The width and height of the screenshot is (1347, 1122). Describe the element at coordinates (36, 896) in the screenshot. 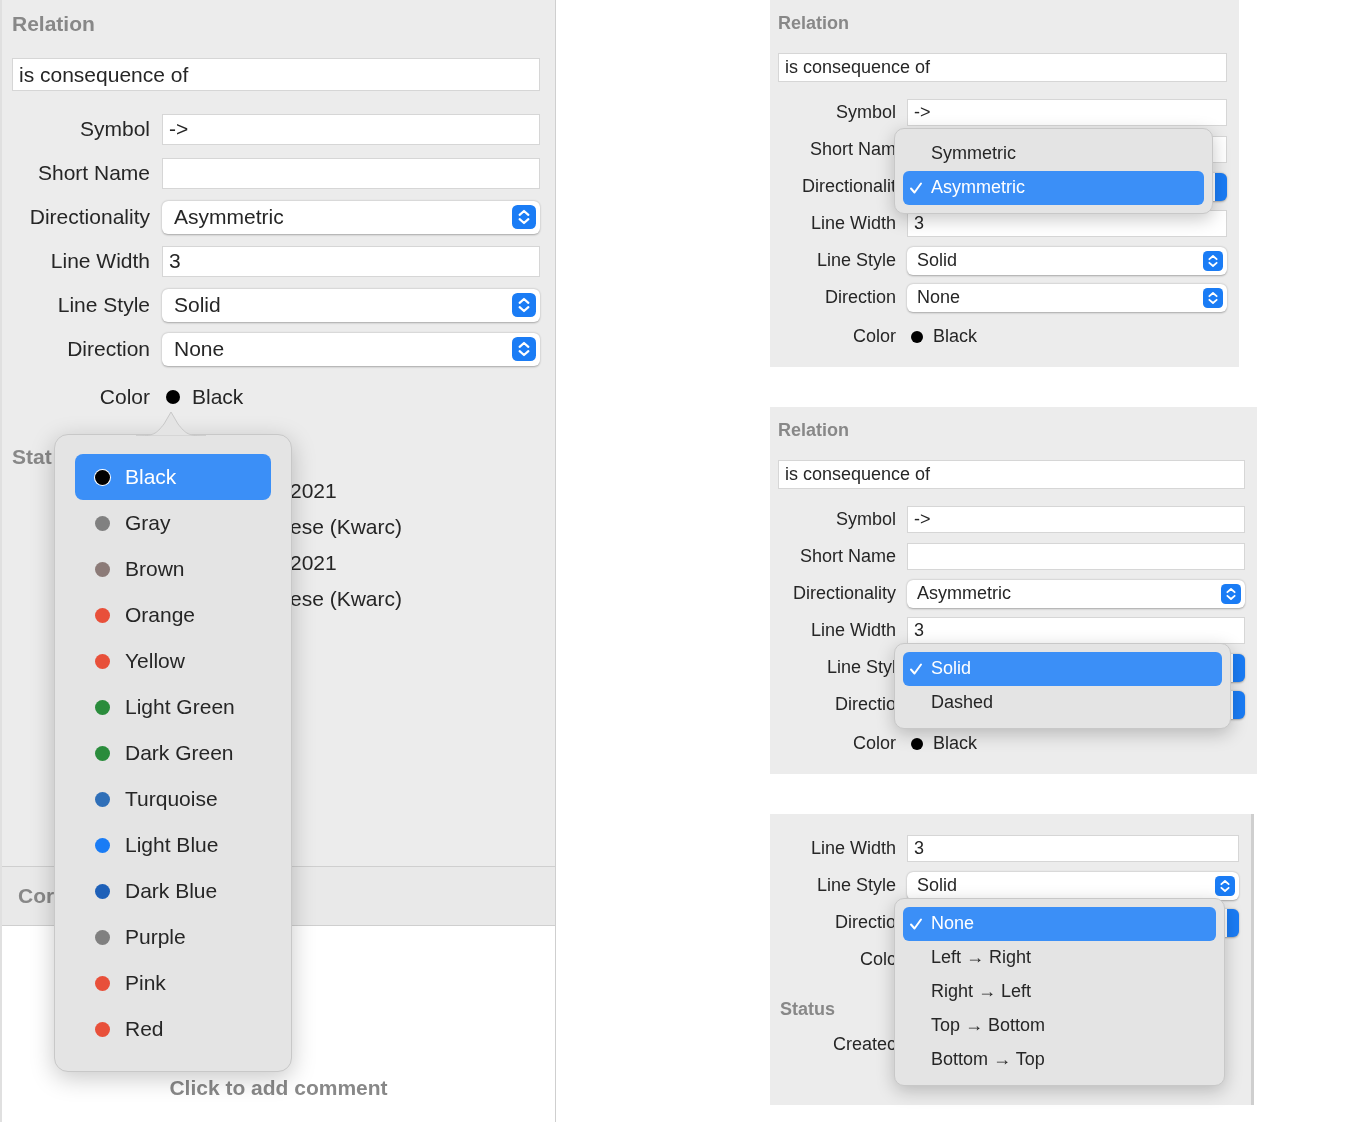

I see `section-header: Cor` at that location.